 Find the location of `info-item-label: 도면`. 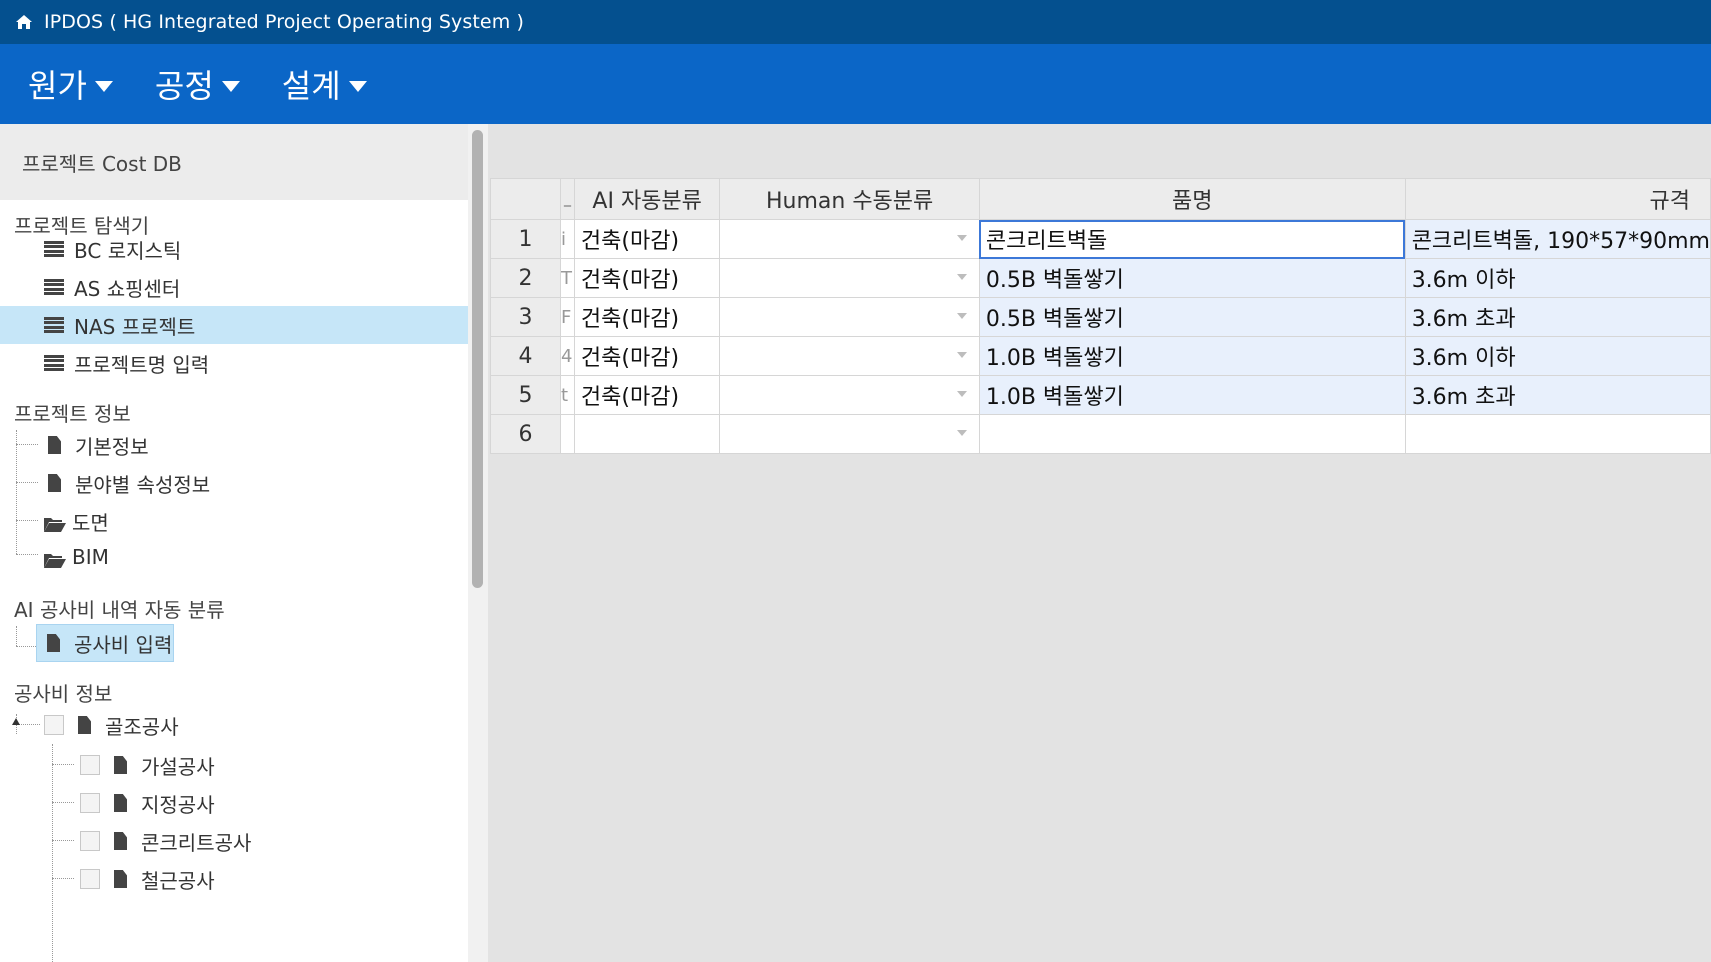

info-item-label: 도면 is located at coordinates (90, 522).